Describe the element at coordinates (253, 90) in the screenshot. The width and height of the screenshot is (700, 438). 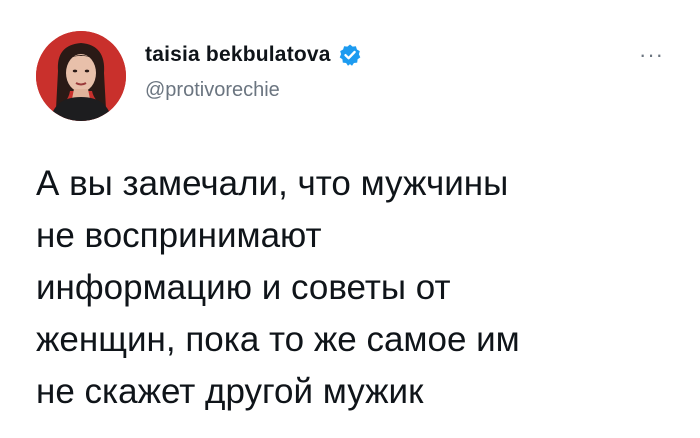
I see `handle: @protivorechie` at that location.